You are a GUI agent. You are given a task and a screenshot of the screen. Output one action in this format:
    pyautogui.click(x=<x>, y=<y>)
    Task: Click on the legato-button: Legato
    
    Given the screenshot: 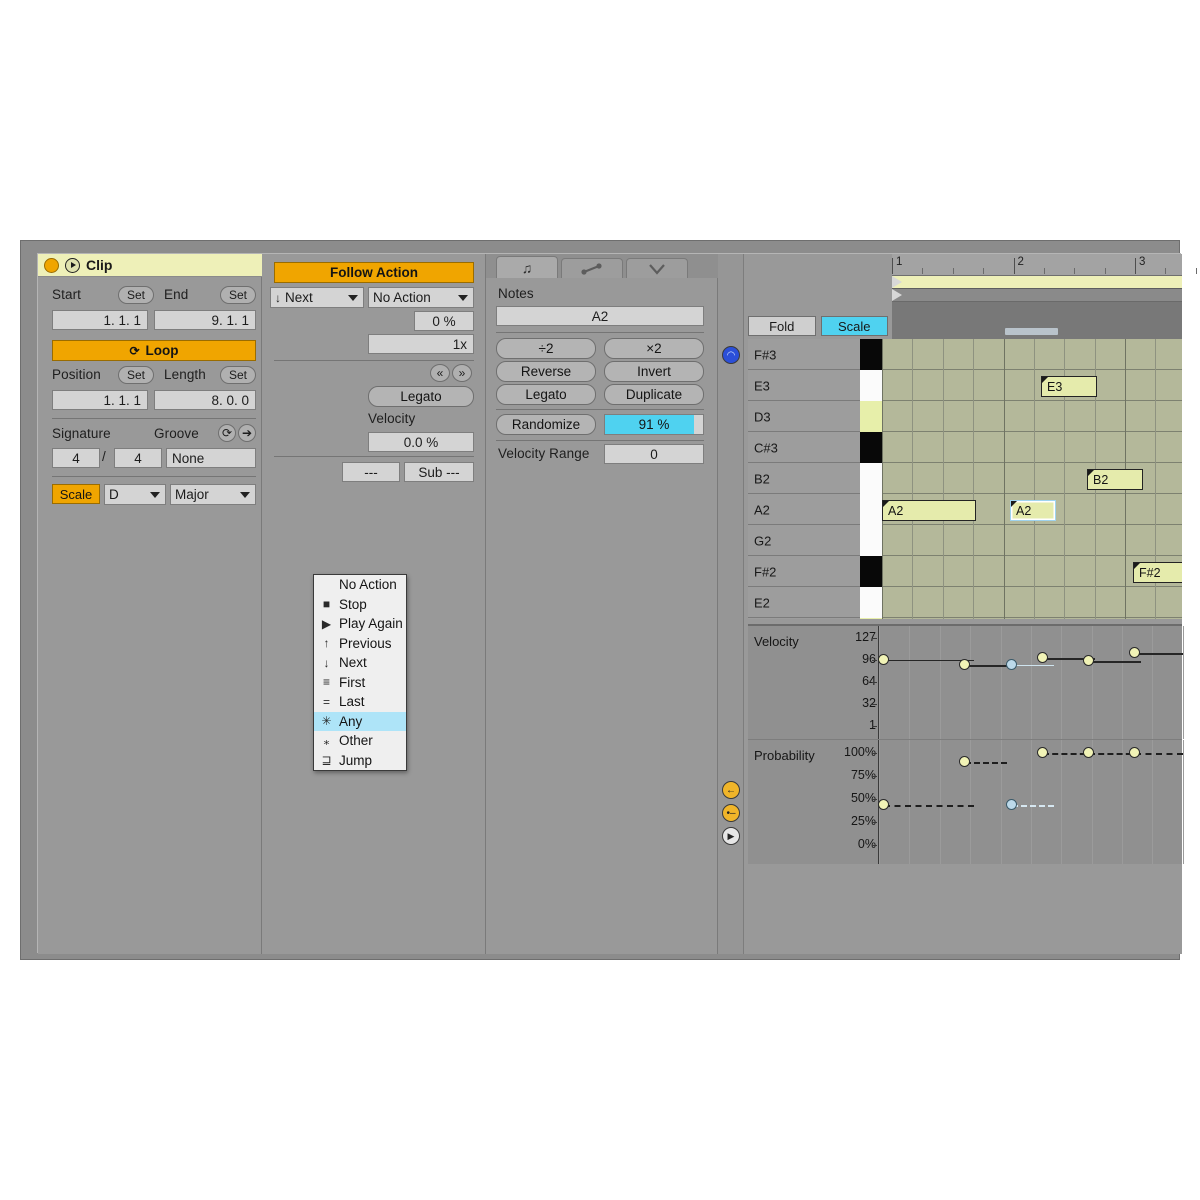 What is the action you would take?
    pyautogui.click(x=546, y=394)
    